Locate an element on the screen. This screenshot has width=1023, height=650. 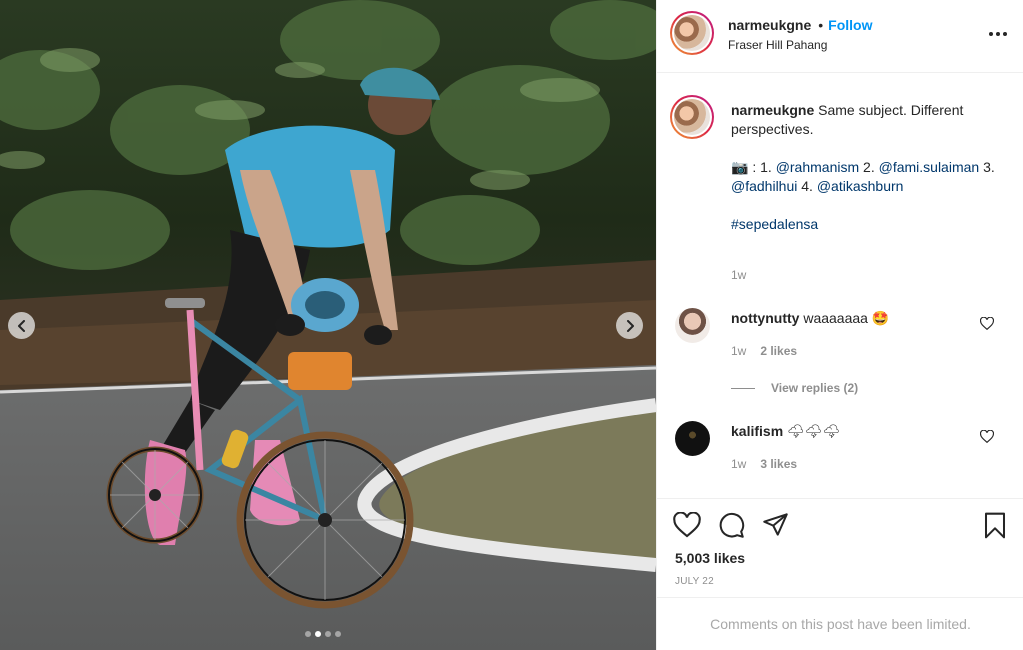
mention-link: @atikashburn is located at coordinates (860, 186).